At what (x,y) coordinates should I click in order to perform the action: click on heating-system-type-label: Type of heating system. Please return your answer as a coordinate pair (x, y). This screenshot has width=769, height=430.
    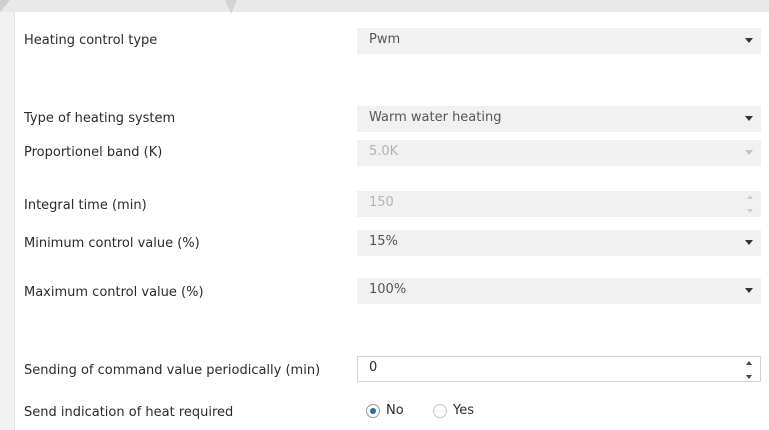
    Looking at the image, I should click on (100, 118).